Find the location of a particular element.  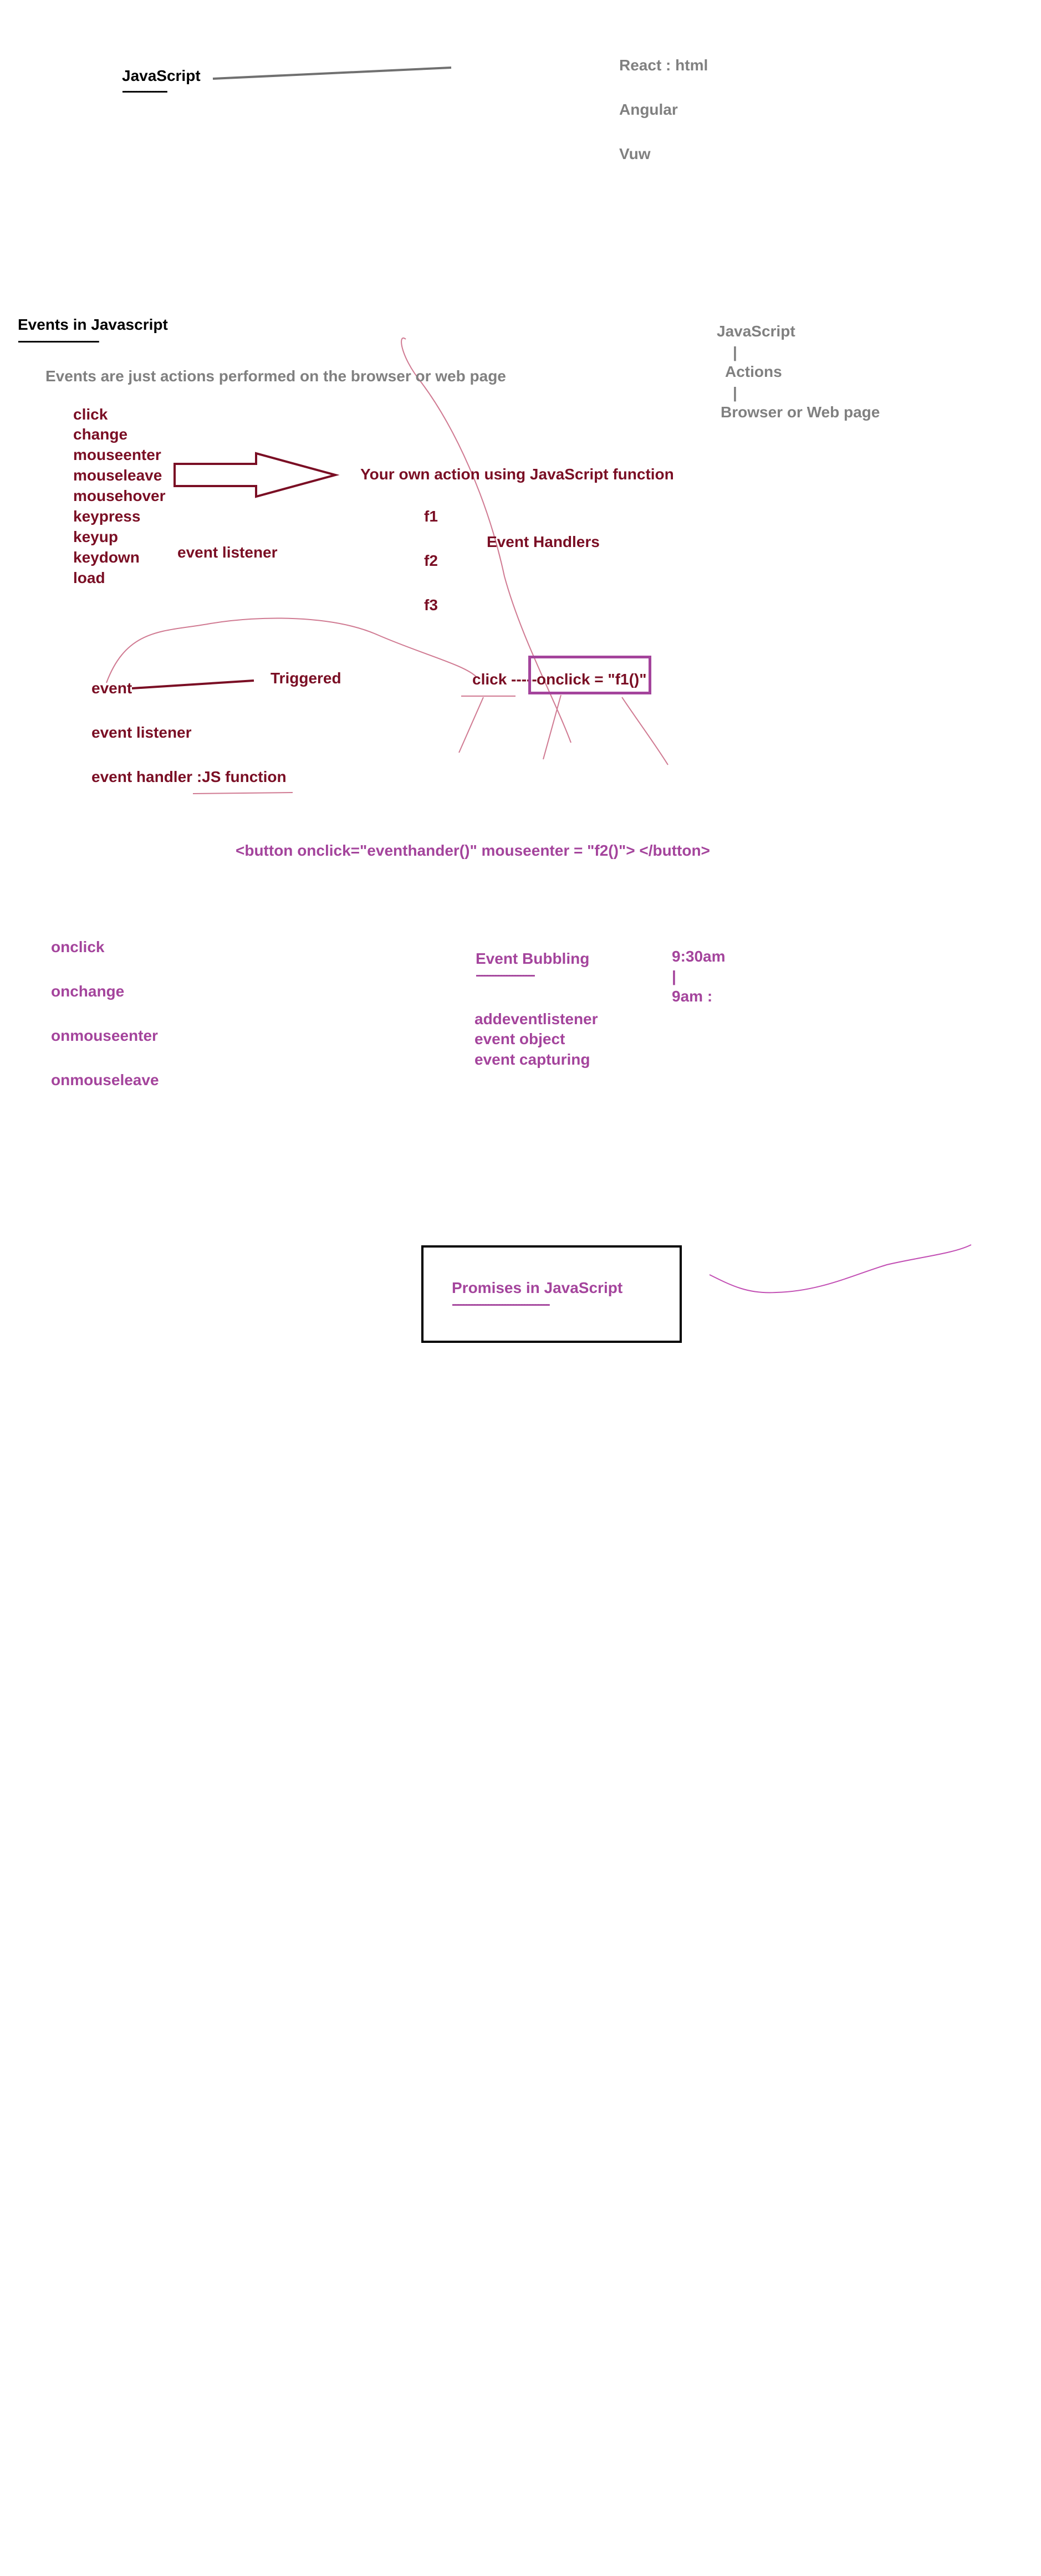

promises-underline: ----------------------------------- is located at coordinates (501, 1305).